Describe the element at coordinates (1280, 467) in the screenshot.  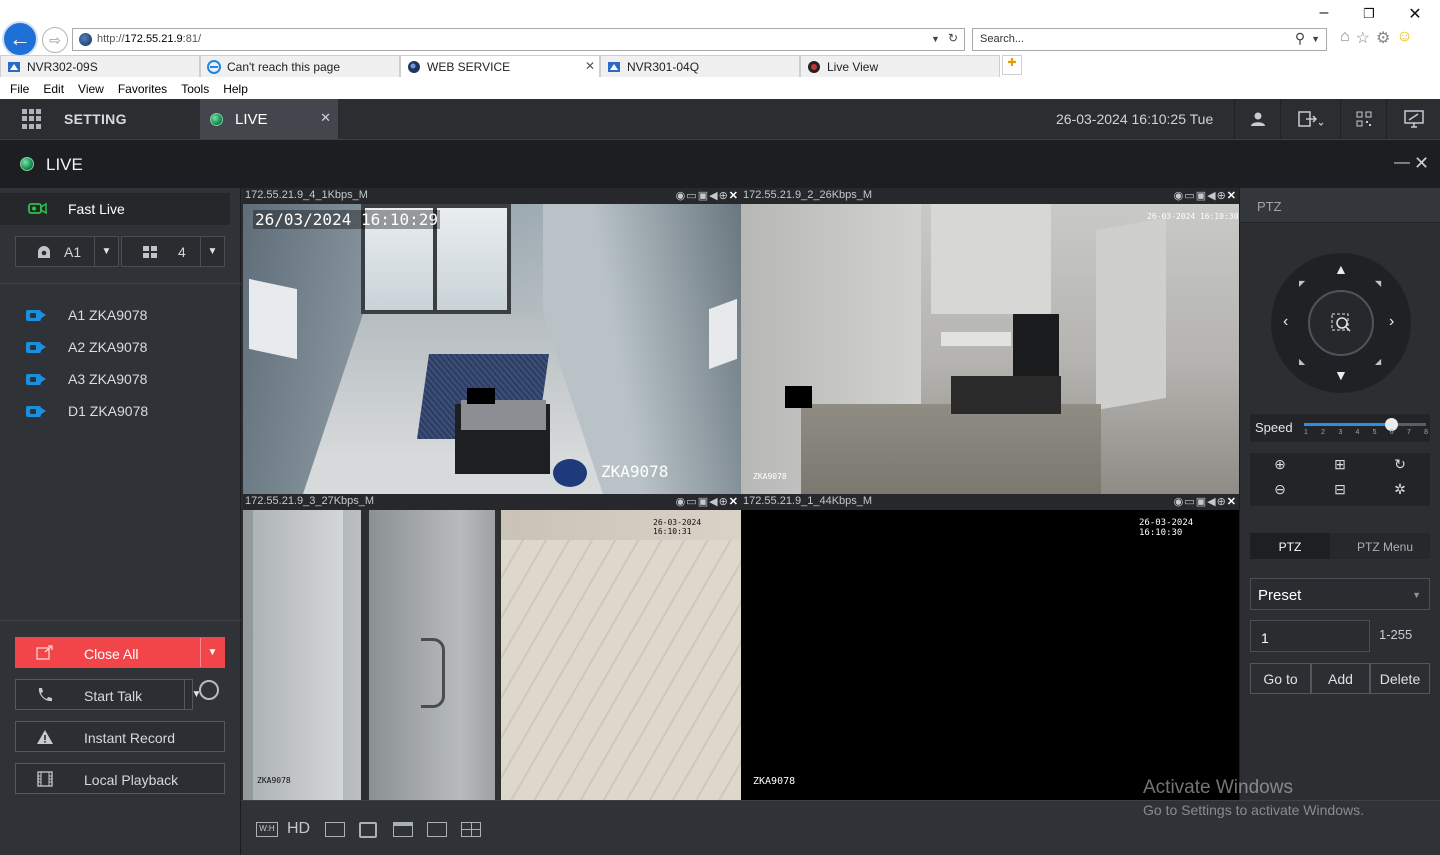
I see `zoom-in-icon: ⊕` at that location.